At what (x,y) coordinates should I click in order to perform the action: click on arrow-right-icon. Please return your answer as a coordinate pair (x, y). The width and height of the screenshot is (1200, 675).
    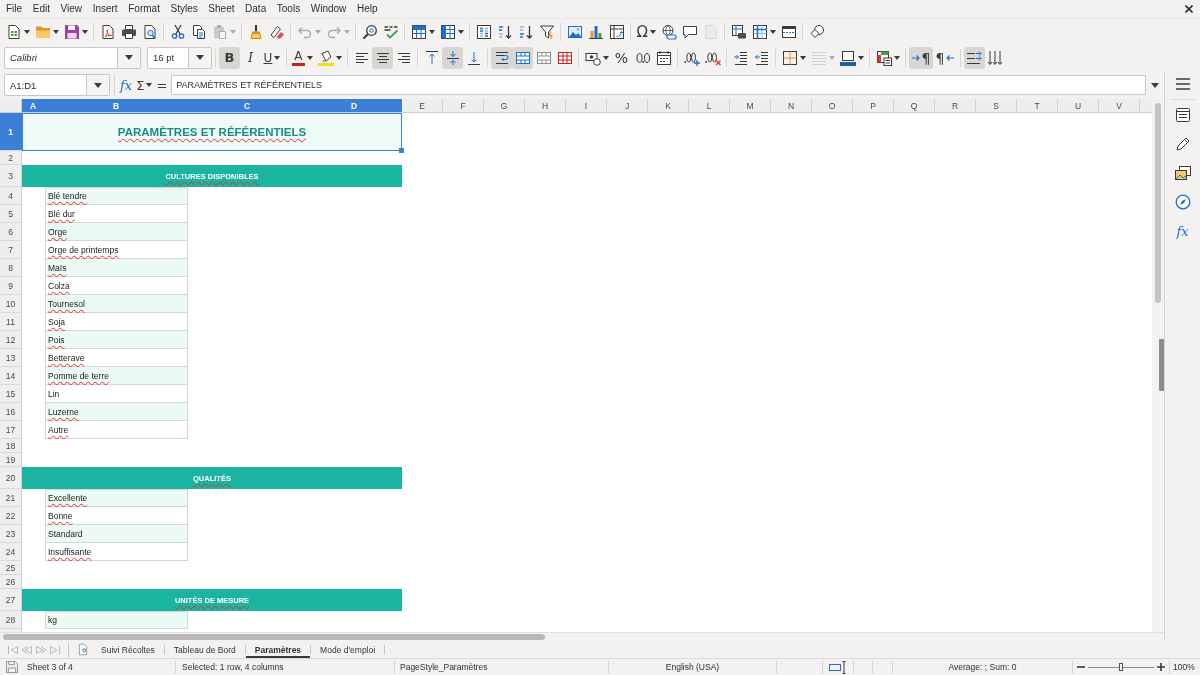
    Looking at the image, I should click on (915, 57).